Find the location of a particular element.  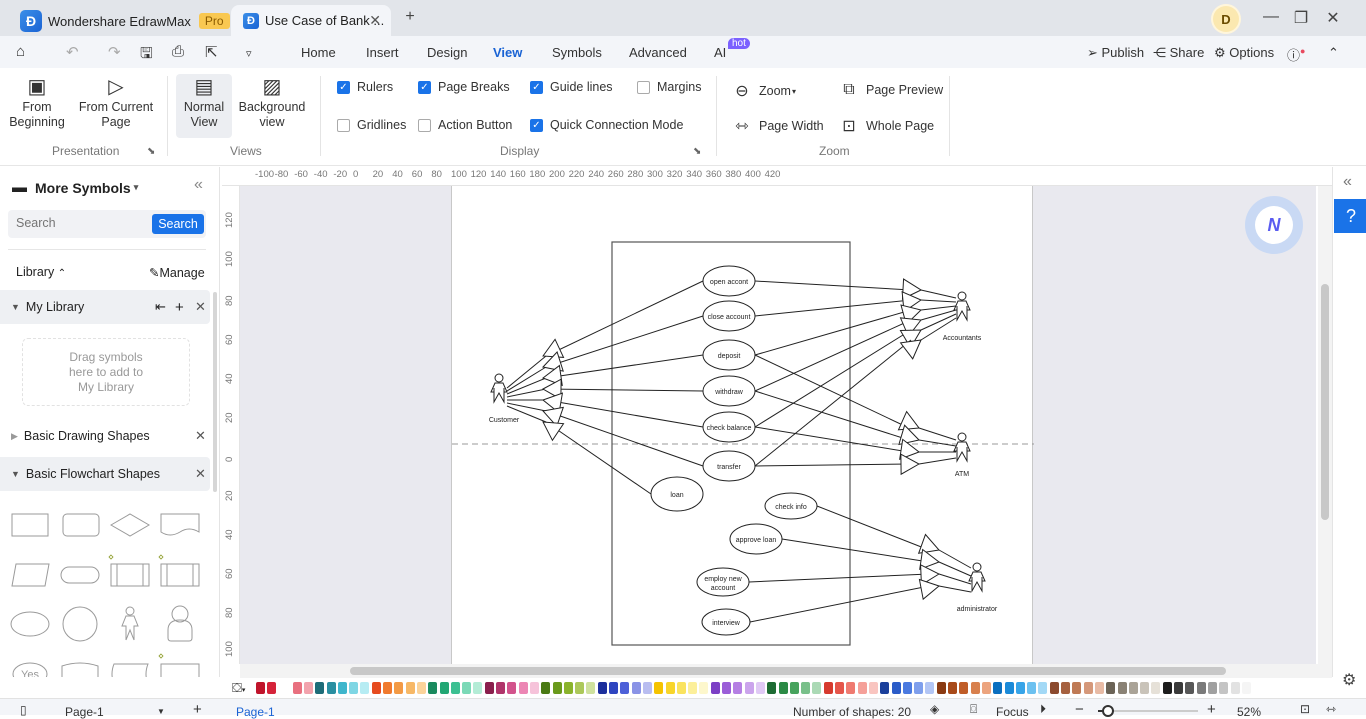

gridlines-checkbox: Gridlines is located at coordinates (371, 125).